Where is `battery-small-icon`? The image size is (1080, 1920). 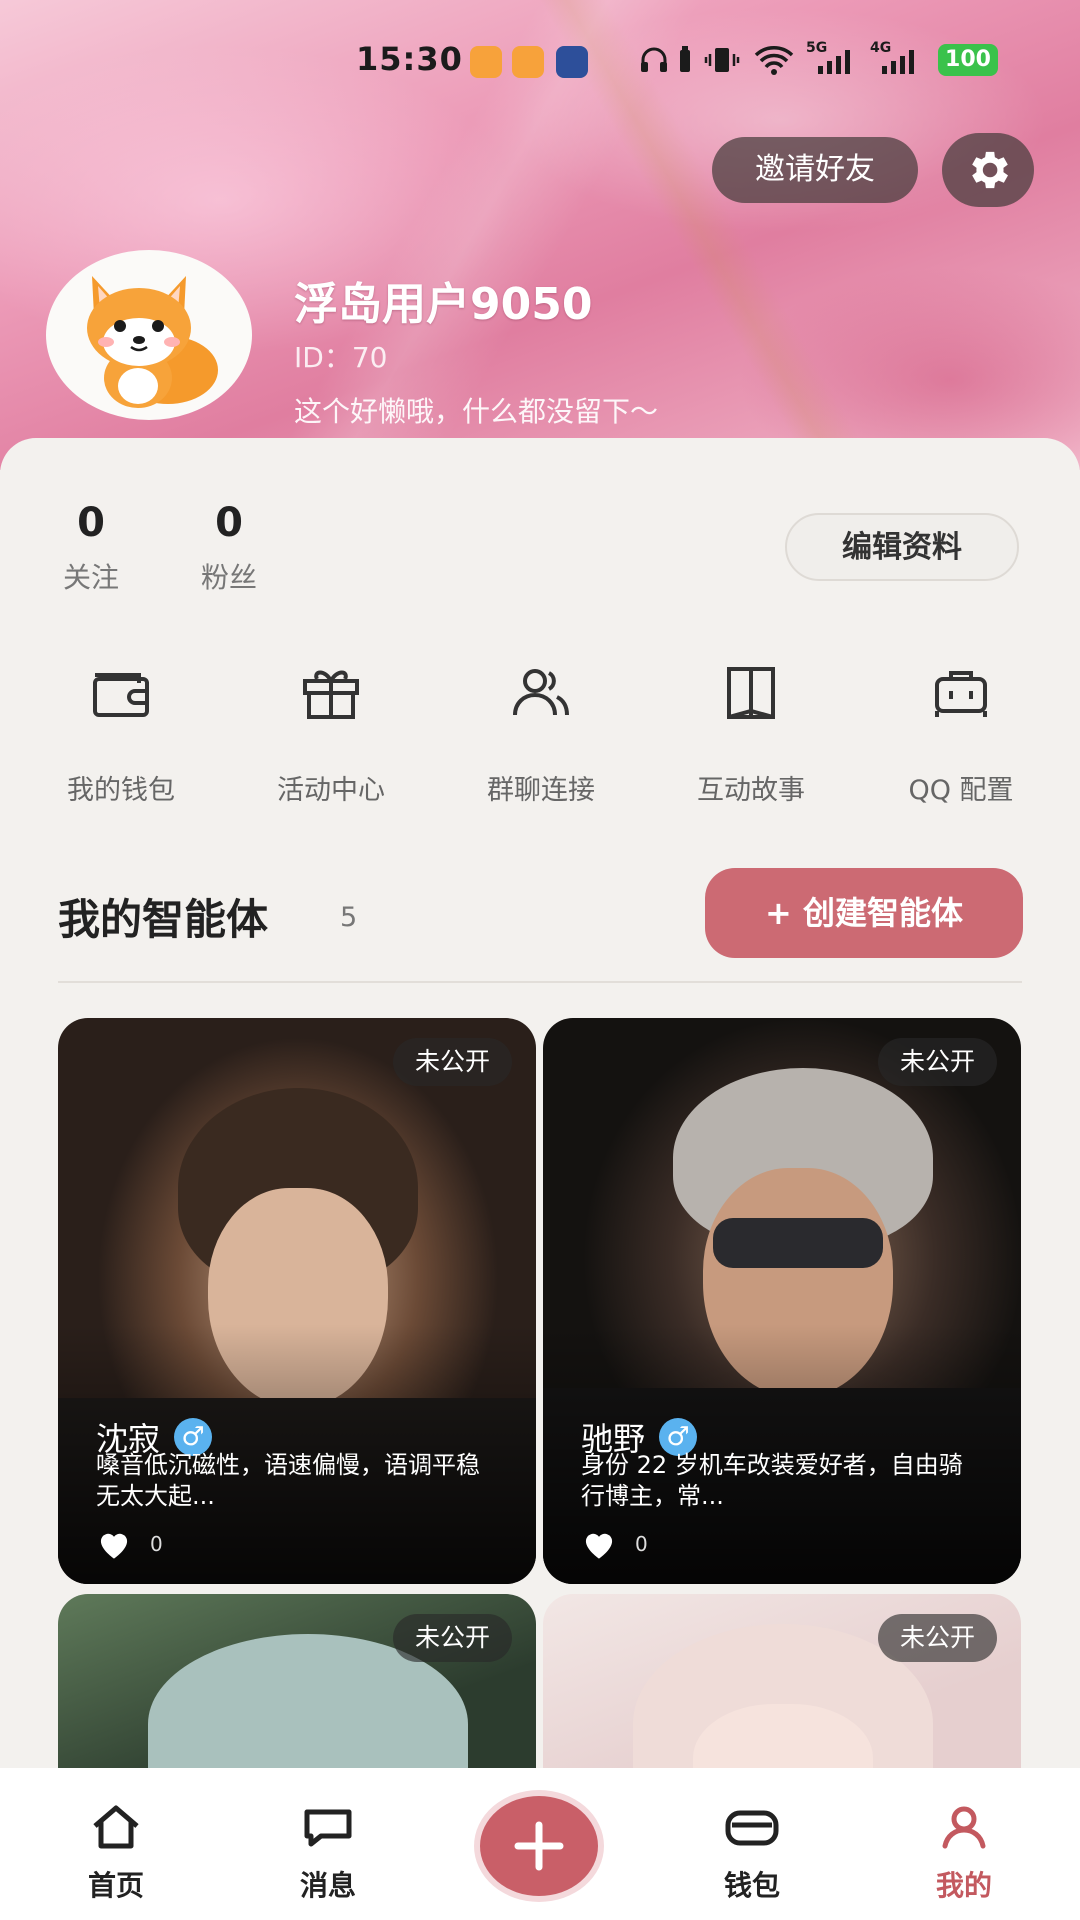 battery-small-icon is located at coordinates (685, 59).